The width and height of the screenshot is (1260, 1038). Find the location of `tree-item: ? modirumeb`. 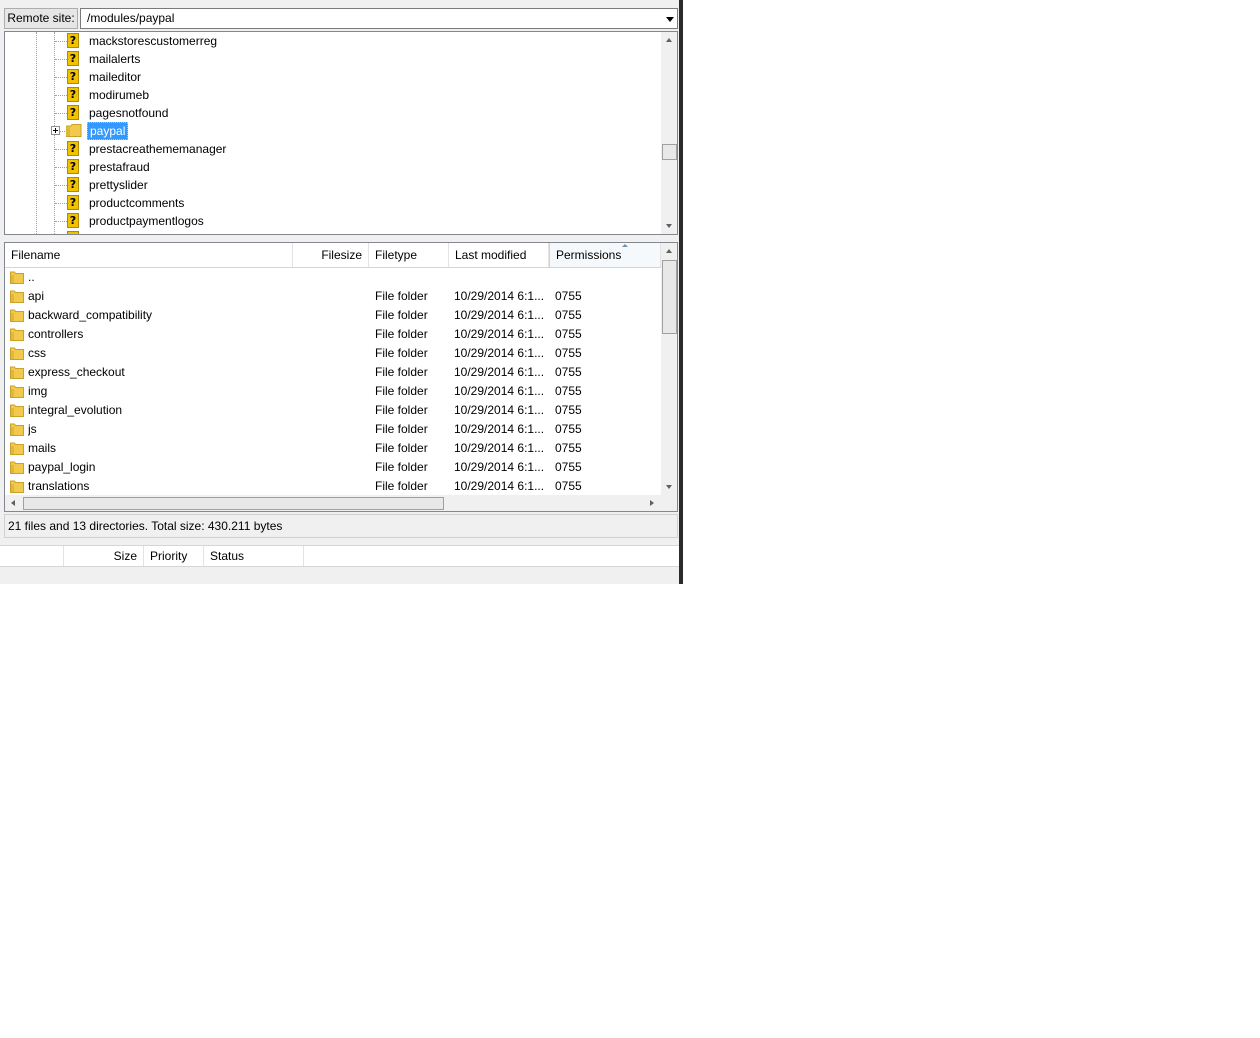

tree-item: ? modirumeb is located at coordinates (333, 95).